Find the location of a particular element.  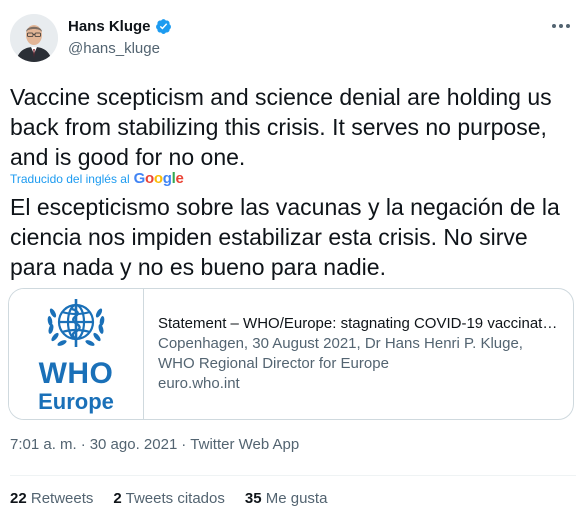

more-options-icon is located at coordinates (561, 26).